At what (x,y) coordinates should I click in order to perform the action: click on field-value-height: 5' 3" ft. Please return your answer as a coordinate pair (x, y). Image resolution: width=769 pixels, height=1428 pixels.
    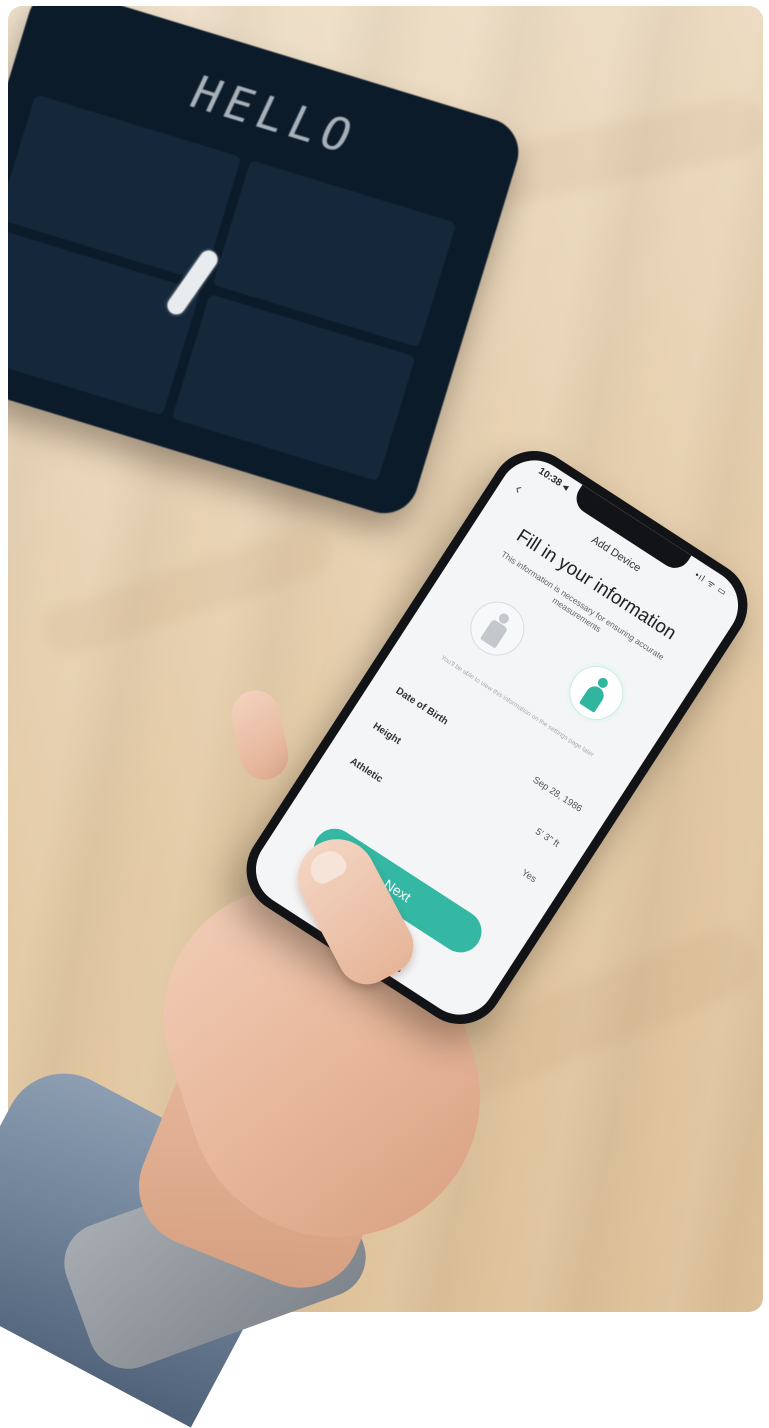
    Looking at the image, I should click on (547, 838).